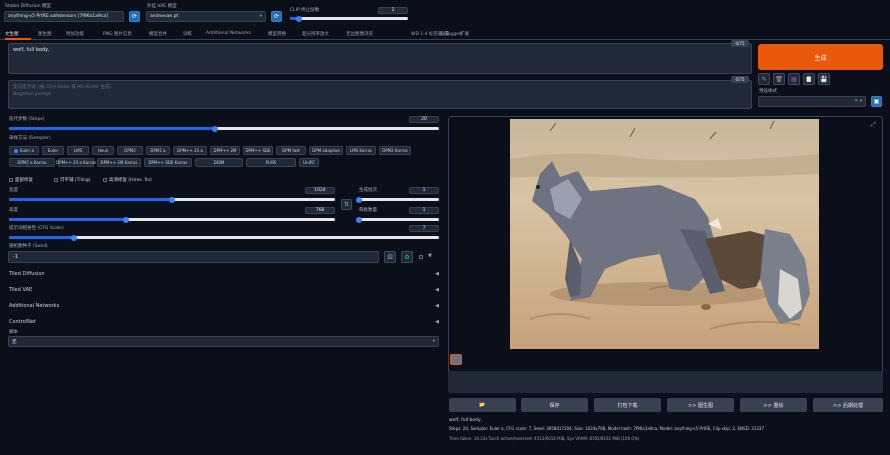  Describe the element at coordinates (812, 101) in the screenshot. I see `style-select: ✕ ▾` at that location.